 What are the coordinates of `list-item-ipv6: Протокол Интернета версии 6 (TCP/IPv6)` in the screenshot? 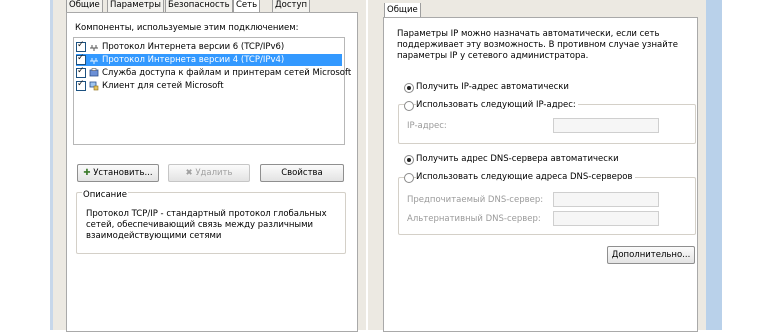 It's located at (209, 46).